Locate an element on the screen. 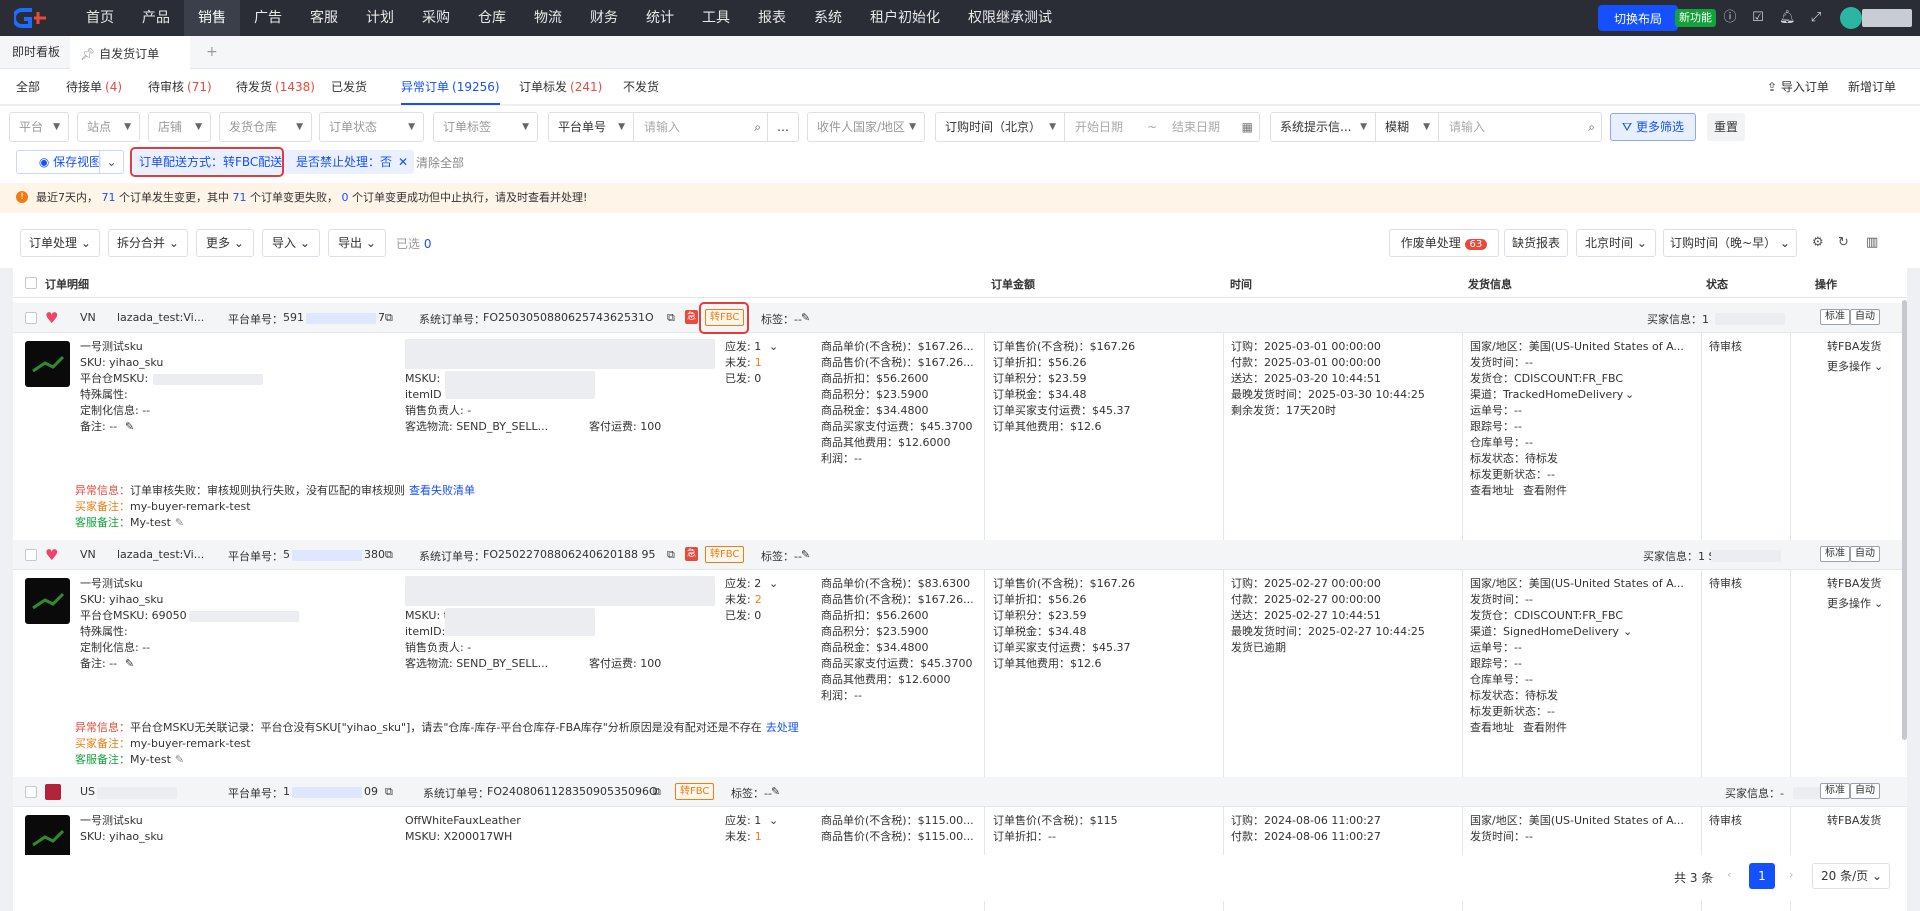 The height and width of the screenshot is (911, 1920). select-all-checkbox is located at coordinates (31, 283).